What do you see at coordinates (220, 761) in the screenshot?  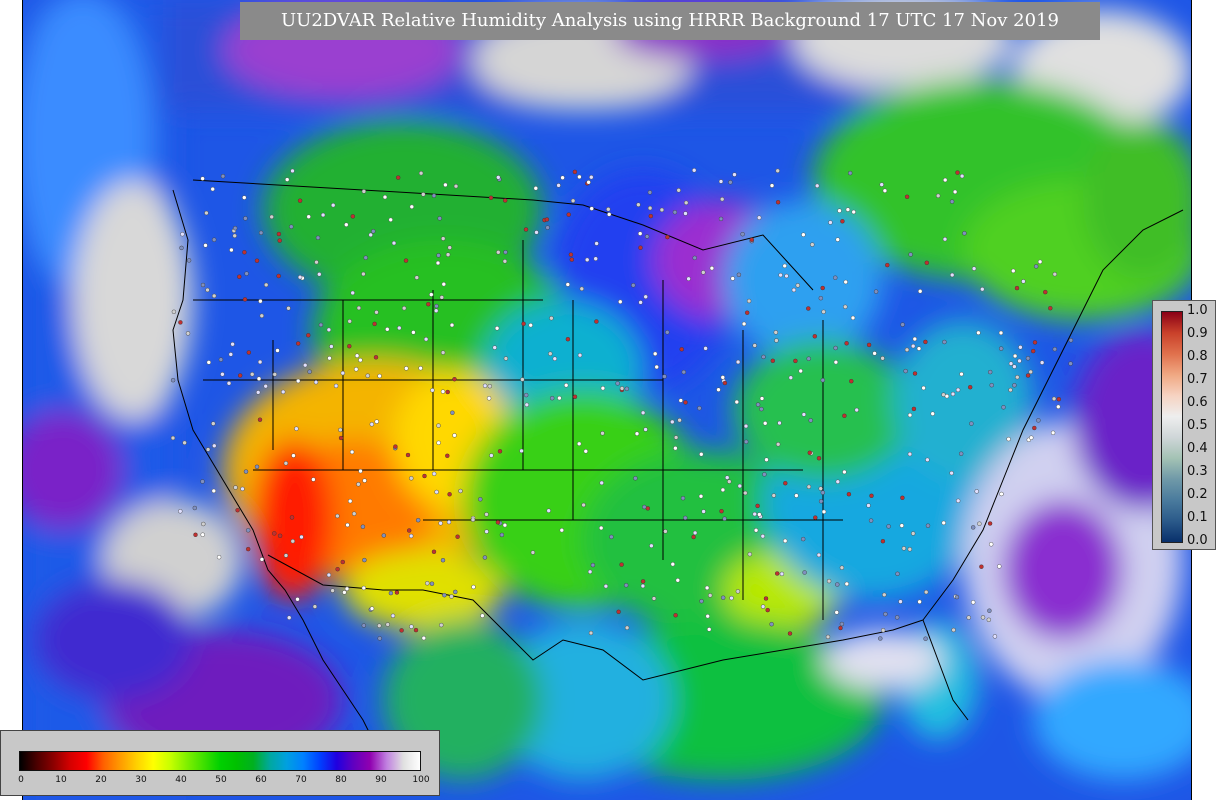 I see `rh-colorbar-gradient` at bounding box center [220, 761].